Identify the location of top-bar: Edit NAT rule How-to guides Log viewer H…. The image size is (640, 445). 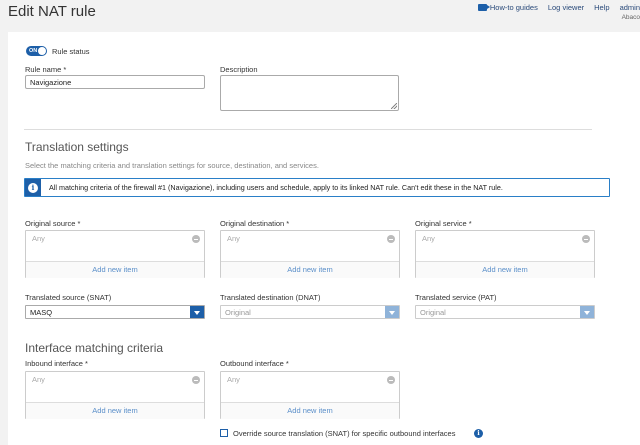
(320, 16).